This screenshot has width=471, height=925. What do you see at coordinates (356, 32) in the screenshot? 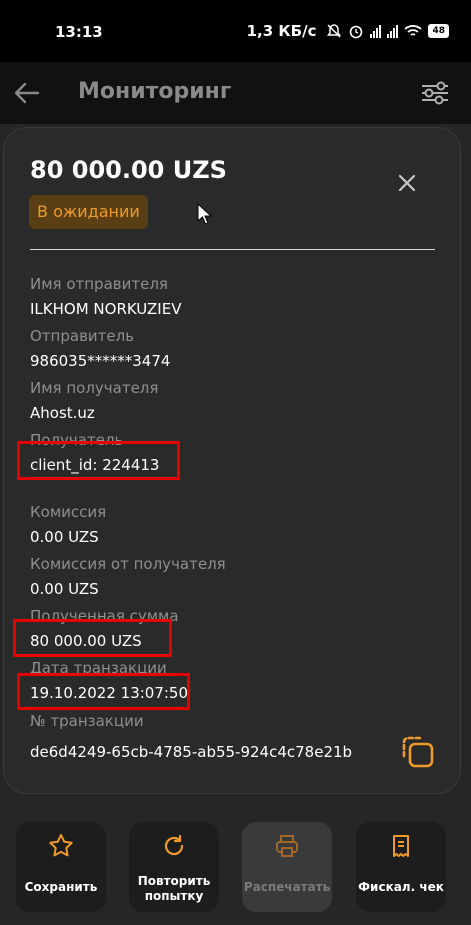
I see `alarm-icon` at bounding box center [356, 32].